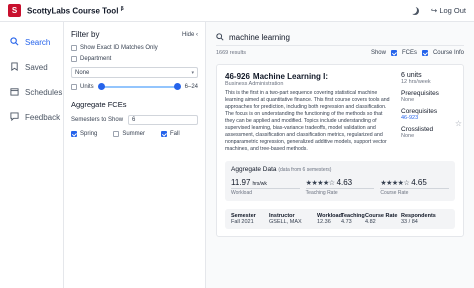 The height and width of the screenshot is (288, 474). What do you see at coordinates (340, 183) in the screenshot?
I see `teaching-rate: ★★★★☆ 4.63` at bounding box center [340, 183].